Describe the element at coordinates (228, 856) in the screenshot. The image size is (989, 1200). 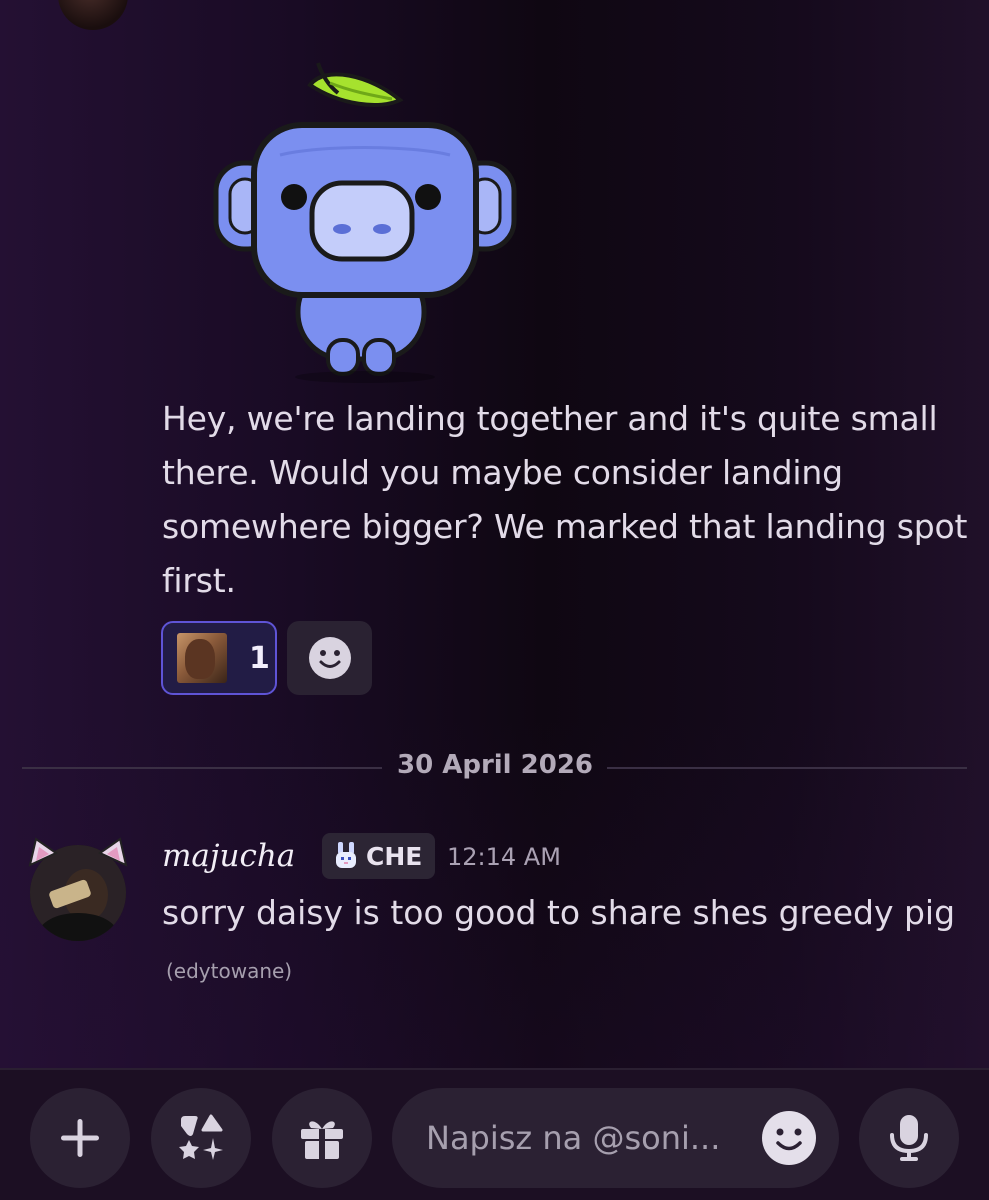
I see `username: majucha` at that location.